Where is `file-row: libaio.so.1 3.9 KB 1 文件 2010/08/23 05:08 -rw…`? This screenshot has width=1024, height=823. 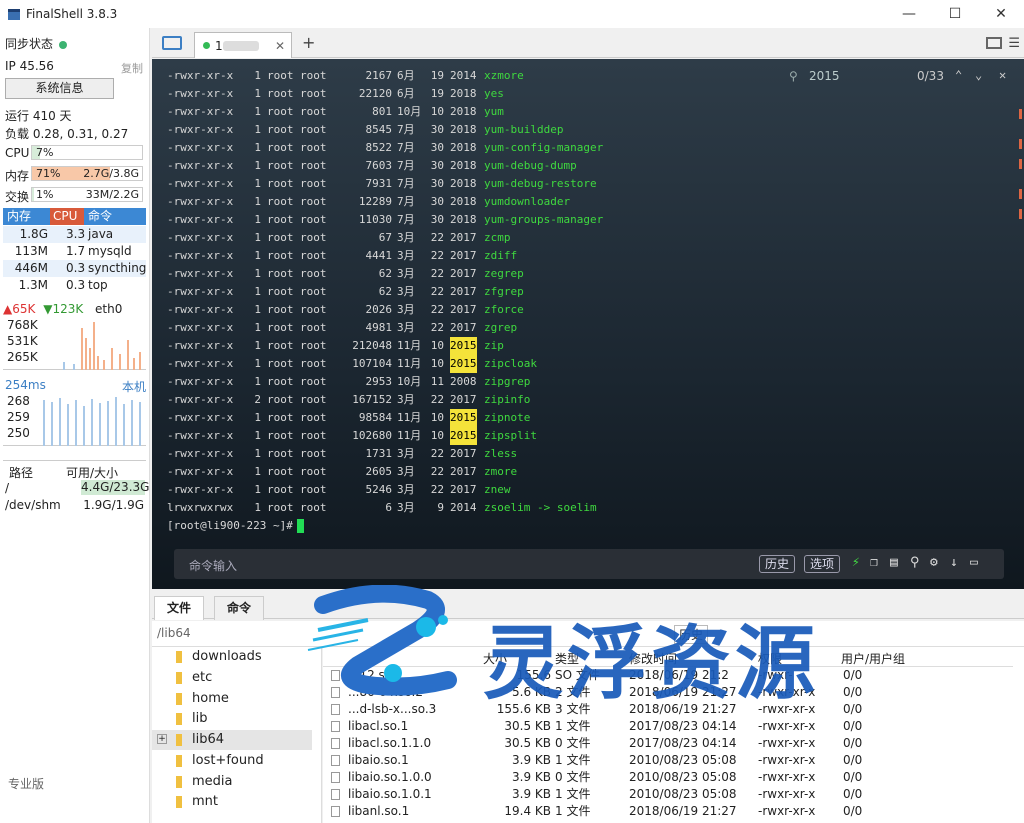
file-row: libaio.so.1 3.9 KB 1 文件 2010/08/23 05:08 -rw… is located at coordinates (668, 760).